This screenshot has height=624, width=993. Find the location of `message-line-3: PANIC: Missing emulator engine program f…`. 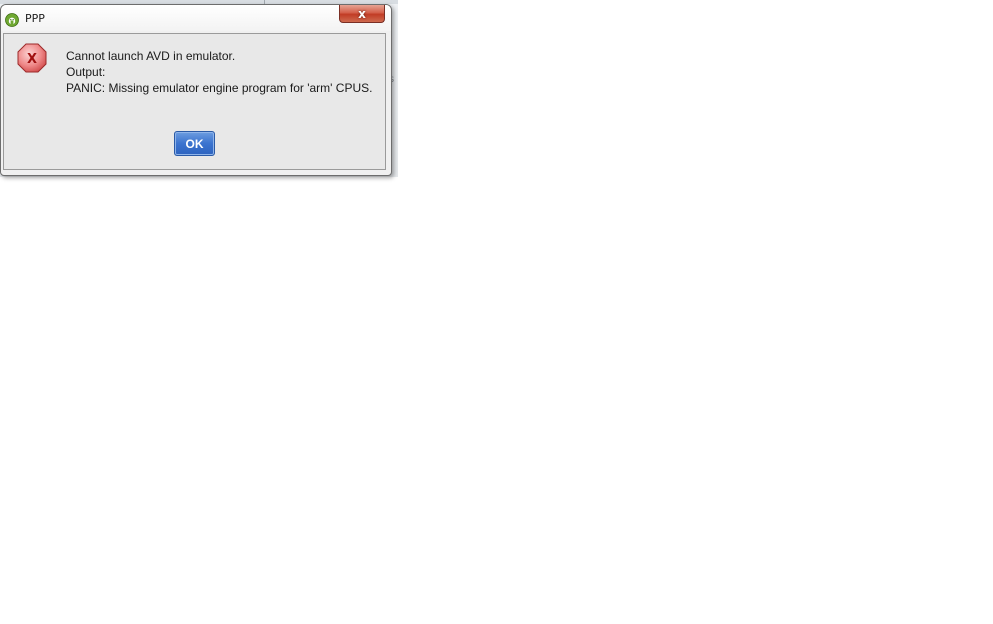

message-line-3: PANIC: Missing emulator engine program f… is located at coordinates (219, 88).